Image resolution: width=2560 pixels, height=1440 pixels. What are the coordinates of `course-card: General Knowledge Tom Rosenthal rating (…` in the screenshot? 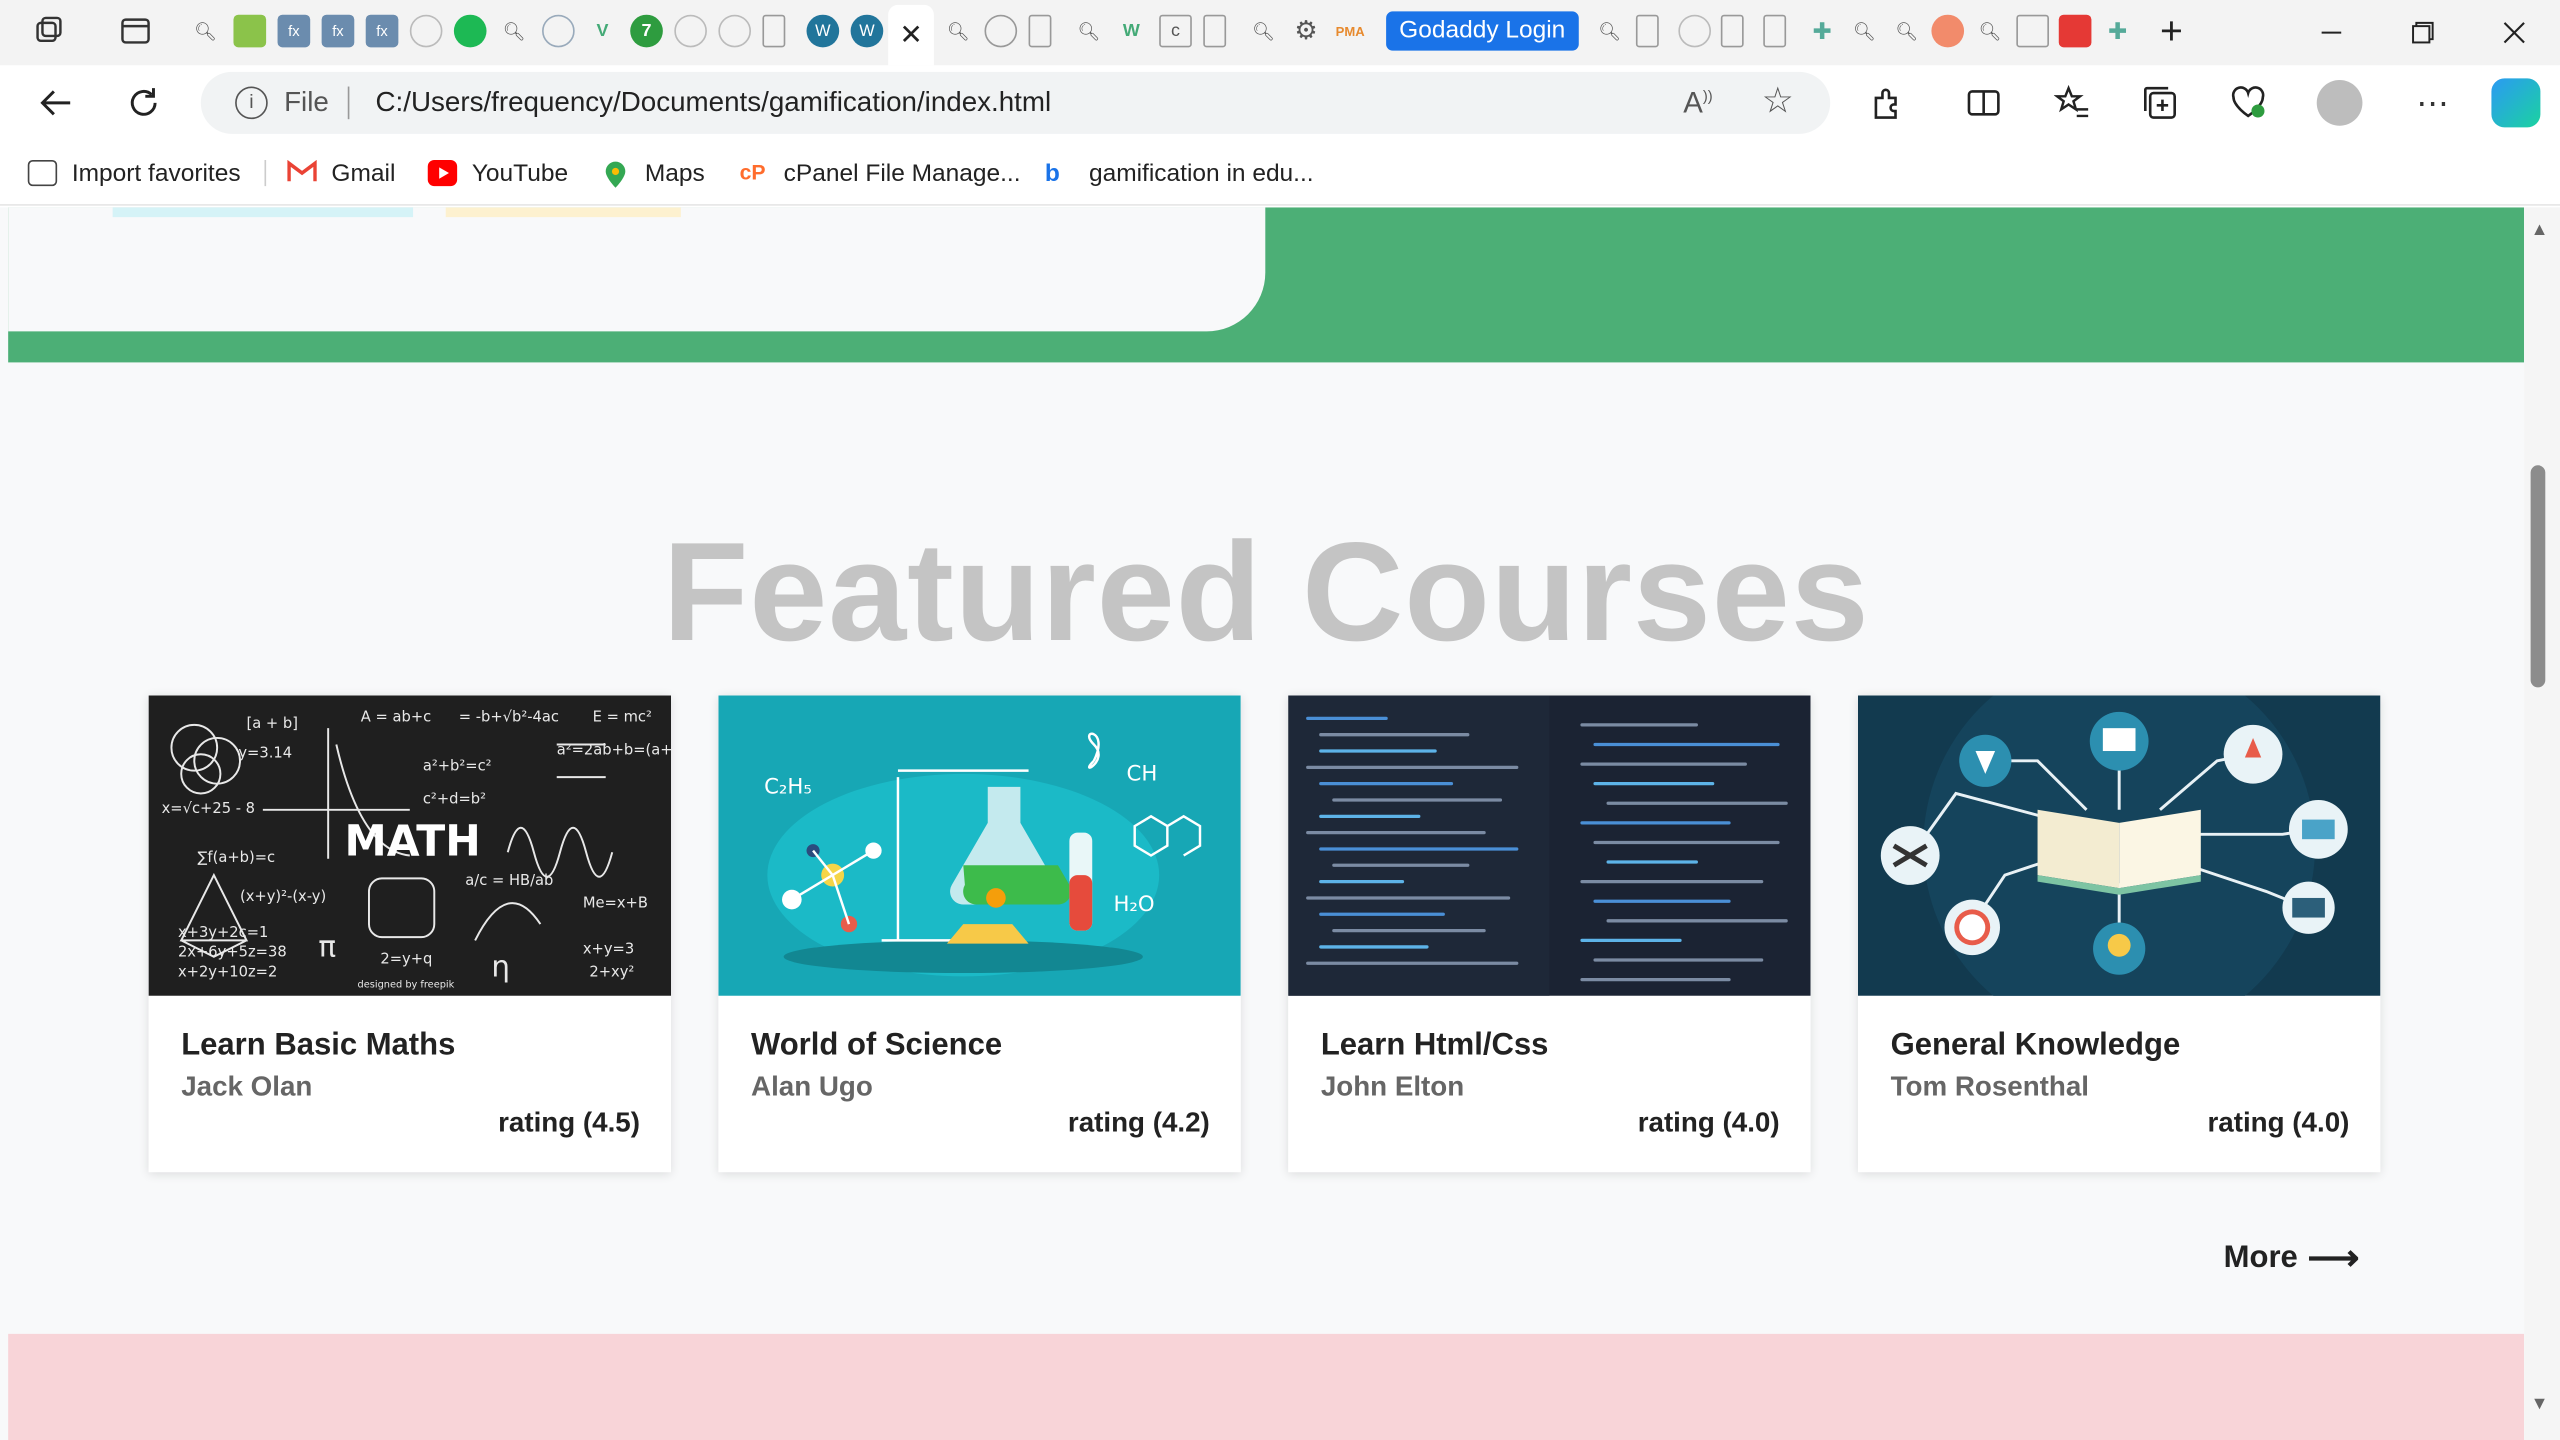 It's located at (2119, 934).